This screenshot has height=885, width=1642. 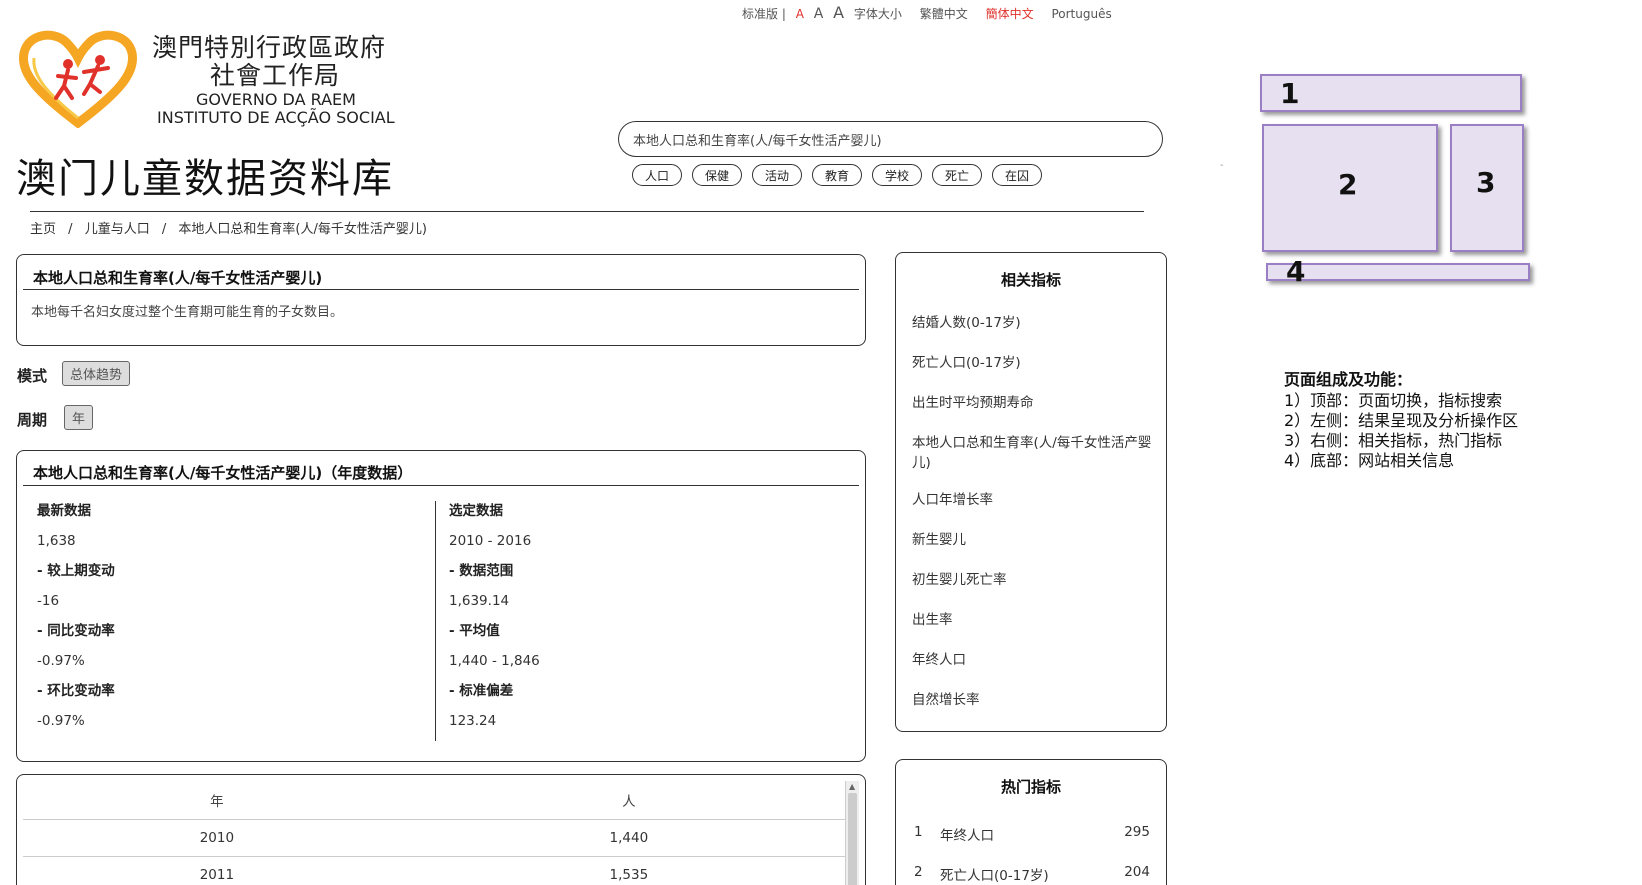 I want to click on org-name-pt-line2: INSTITUTO DE ACÇÃO SOCIAL, so click(x=276, y=117).